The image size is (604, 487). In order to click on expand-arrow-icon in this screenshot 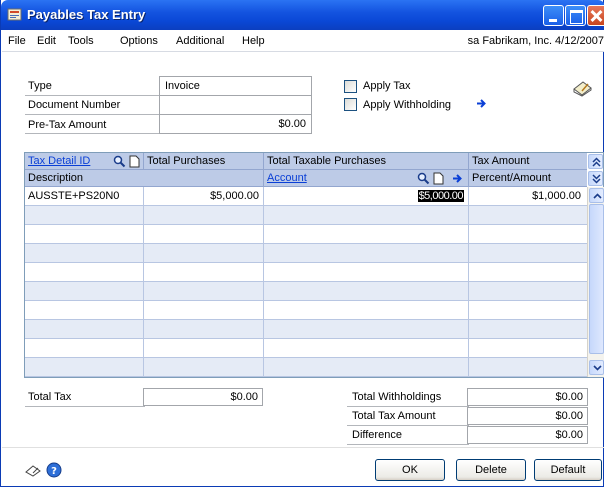, I will do `click(481, 103)`.